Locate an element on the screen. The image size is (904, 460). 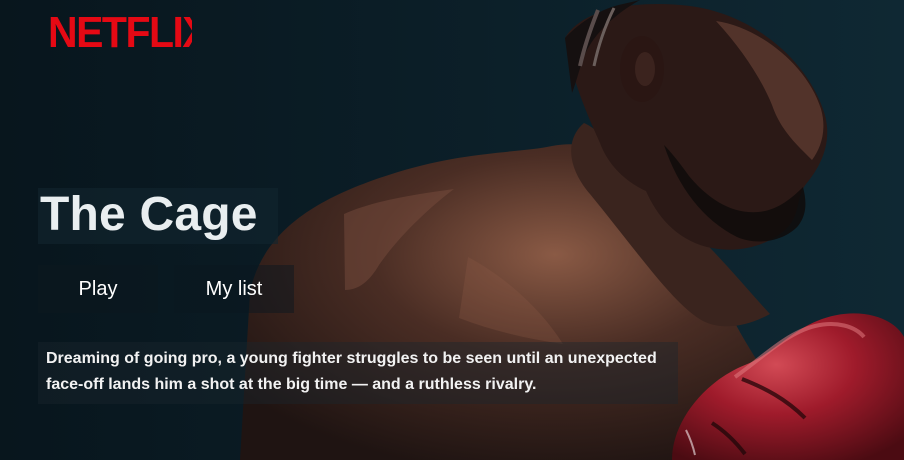
netflix-logo-text: NETFLIX is located at coordinates (120, 30).